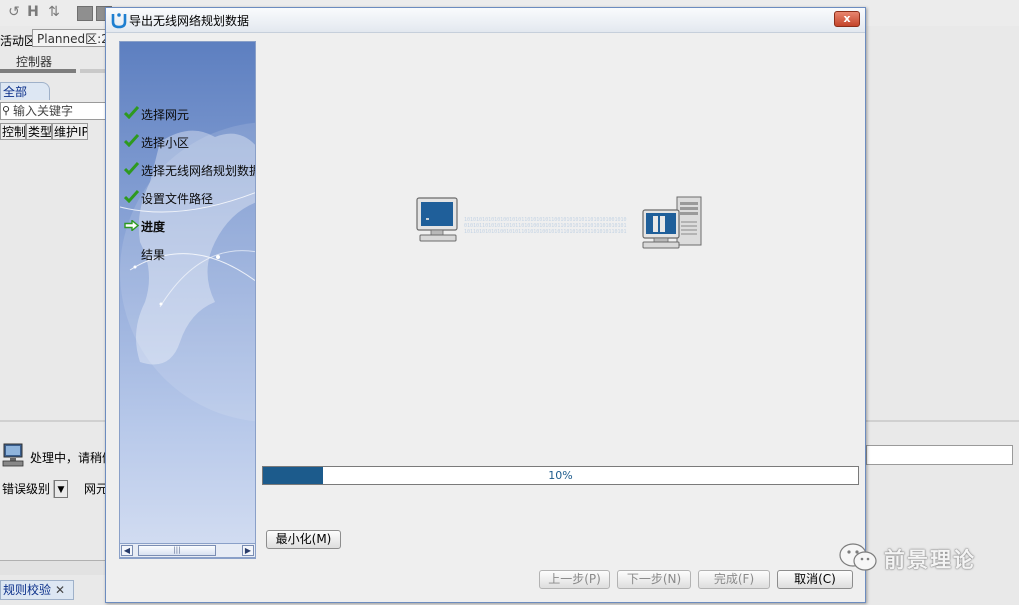 The width and height of the screenshot is (1019, 605). What do you see at coordinates (437, 219) in the screenshot?
I see `local-computer-icon` at bounding box center [437, 219].